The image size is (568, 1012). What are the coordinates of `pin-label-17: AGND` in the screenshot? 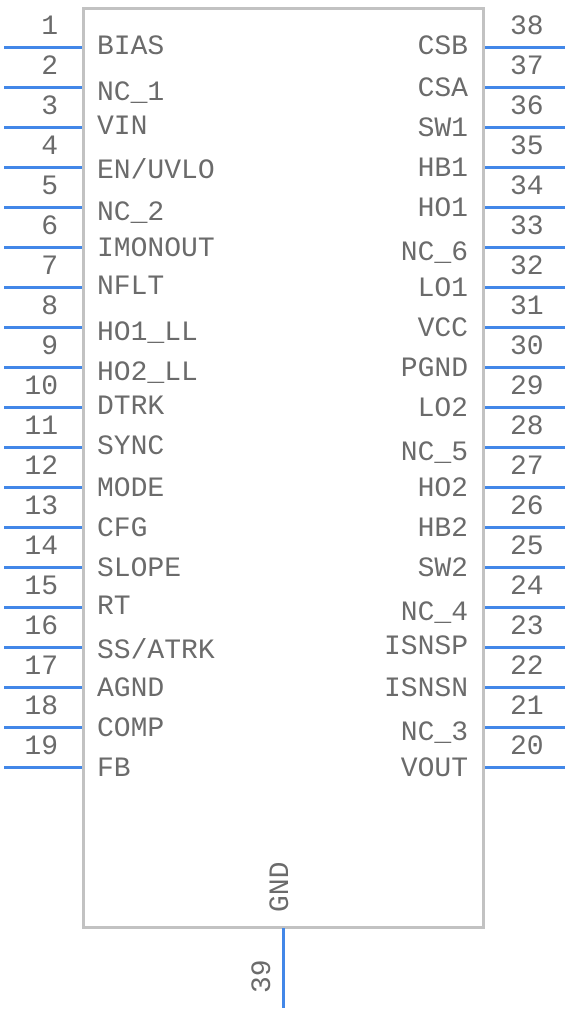 It's located at (131, 689).